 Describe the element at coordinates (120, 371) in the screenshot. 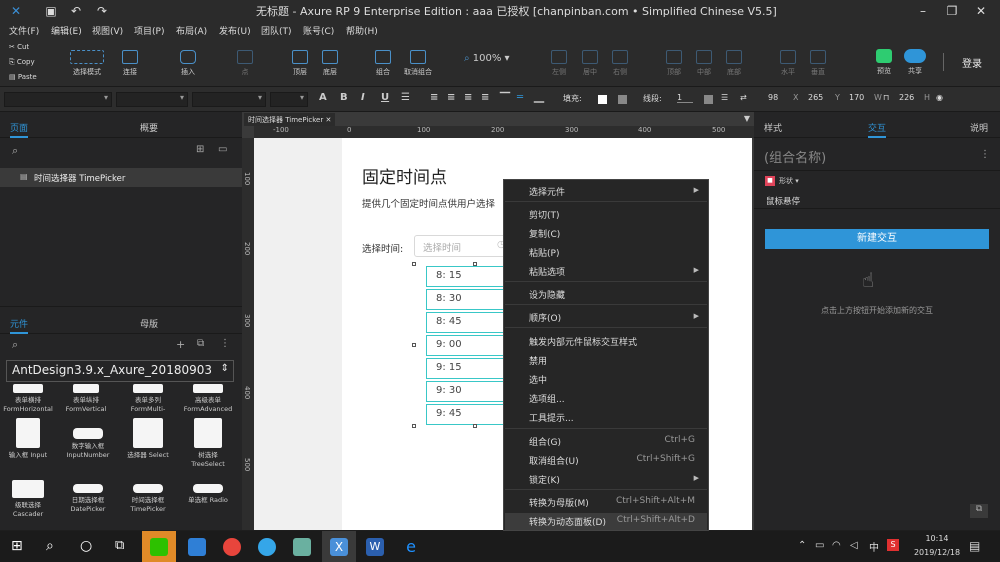

I see `library-select: AntDesign3.9.x_Axure_20180903 ⇕` at that location.